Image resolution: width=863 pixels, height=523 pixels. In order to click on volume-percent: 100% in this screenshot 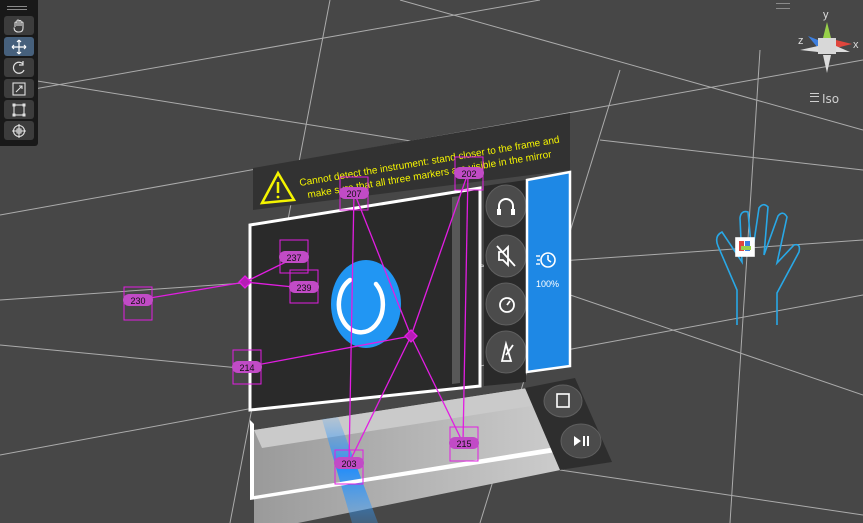, I will do `click(547, 284)`.